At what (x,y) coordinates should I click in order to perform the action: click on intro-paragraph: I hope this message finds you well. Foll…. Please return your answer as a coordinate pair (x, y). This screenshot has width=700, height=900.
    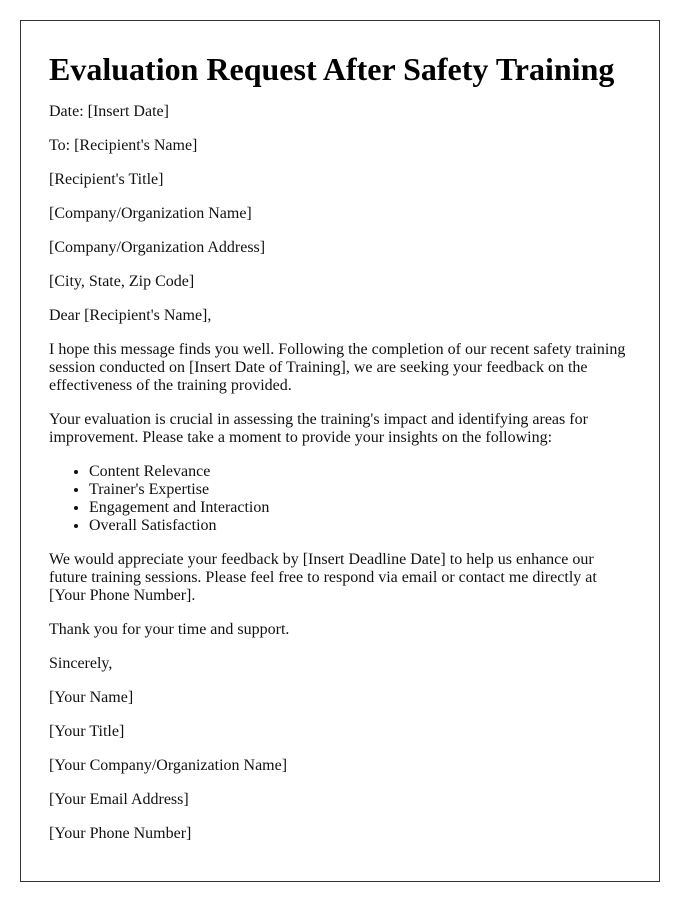
    Looking at the image, I should click on (337, 367).